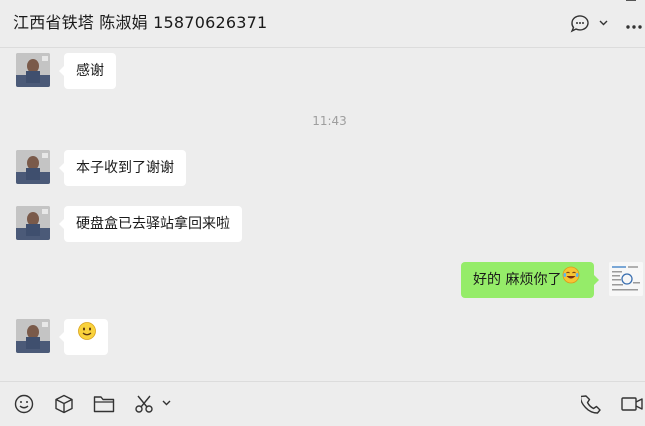  What do you see at coordinates (634, 27) in the screenshot?
I see `more-dots-icon` at bounding box center [634, 27].